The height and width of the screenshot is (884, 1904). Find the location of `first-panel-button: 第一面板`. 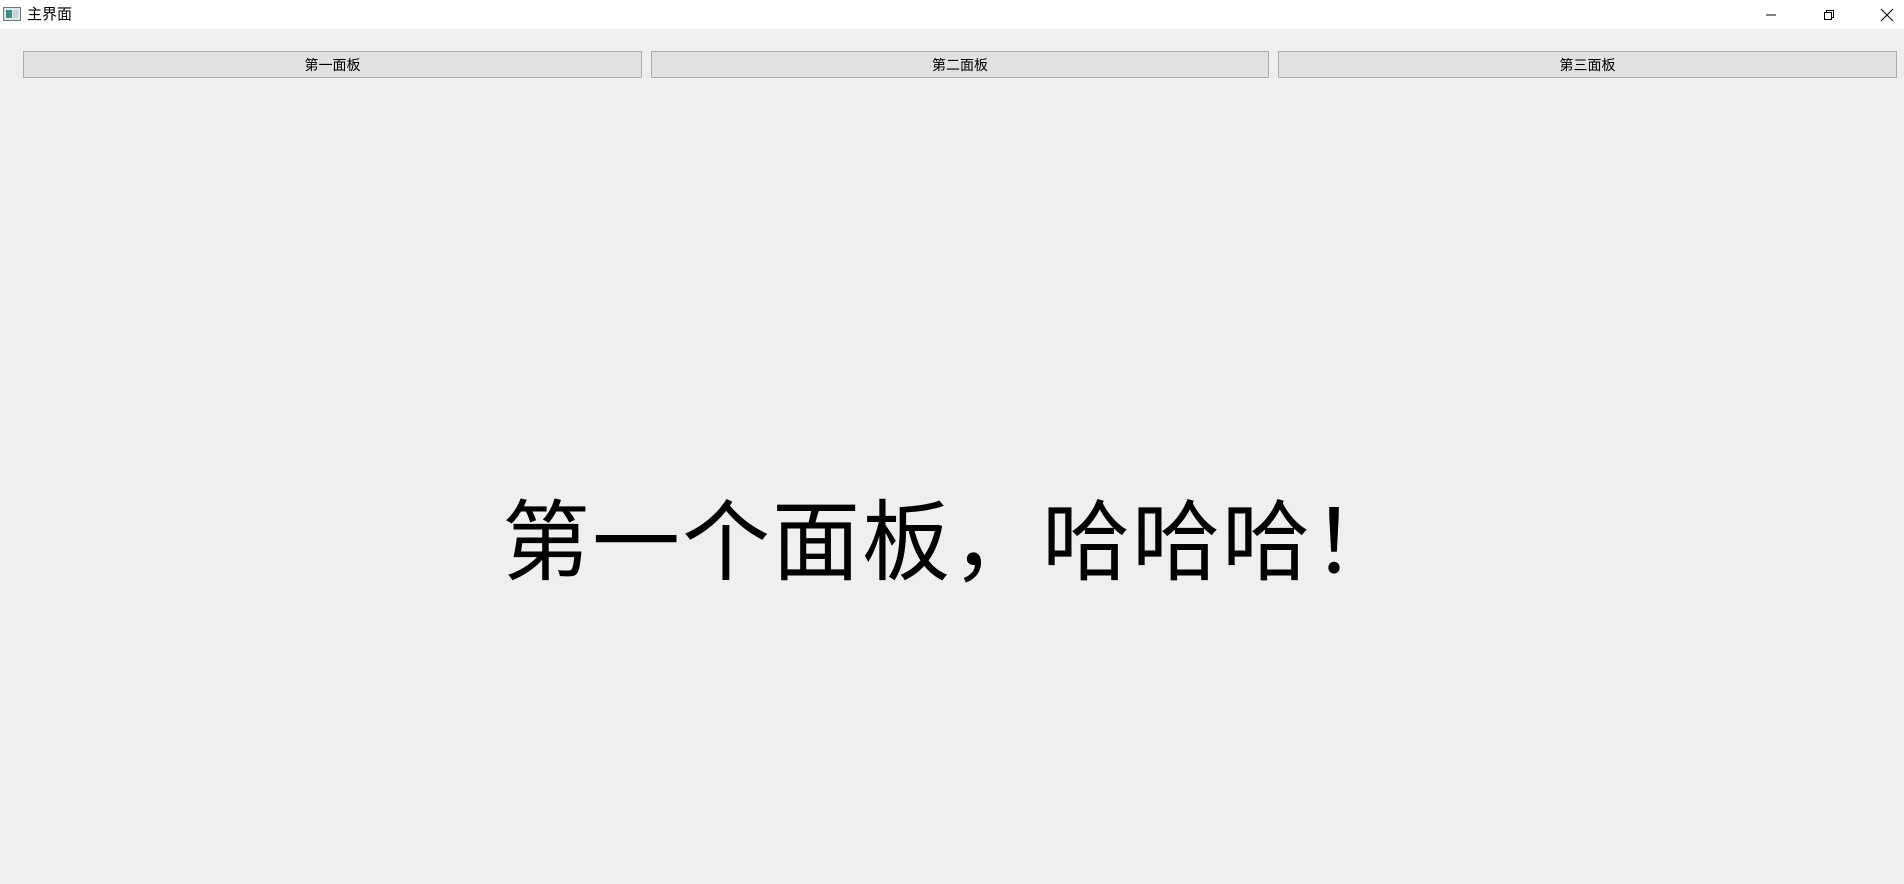

first-panel-button: 第一面板 is located at coordinates (332, 64).